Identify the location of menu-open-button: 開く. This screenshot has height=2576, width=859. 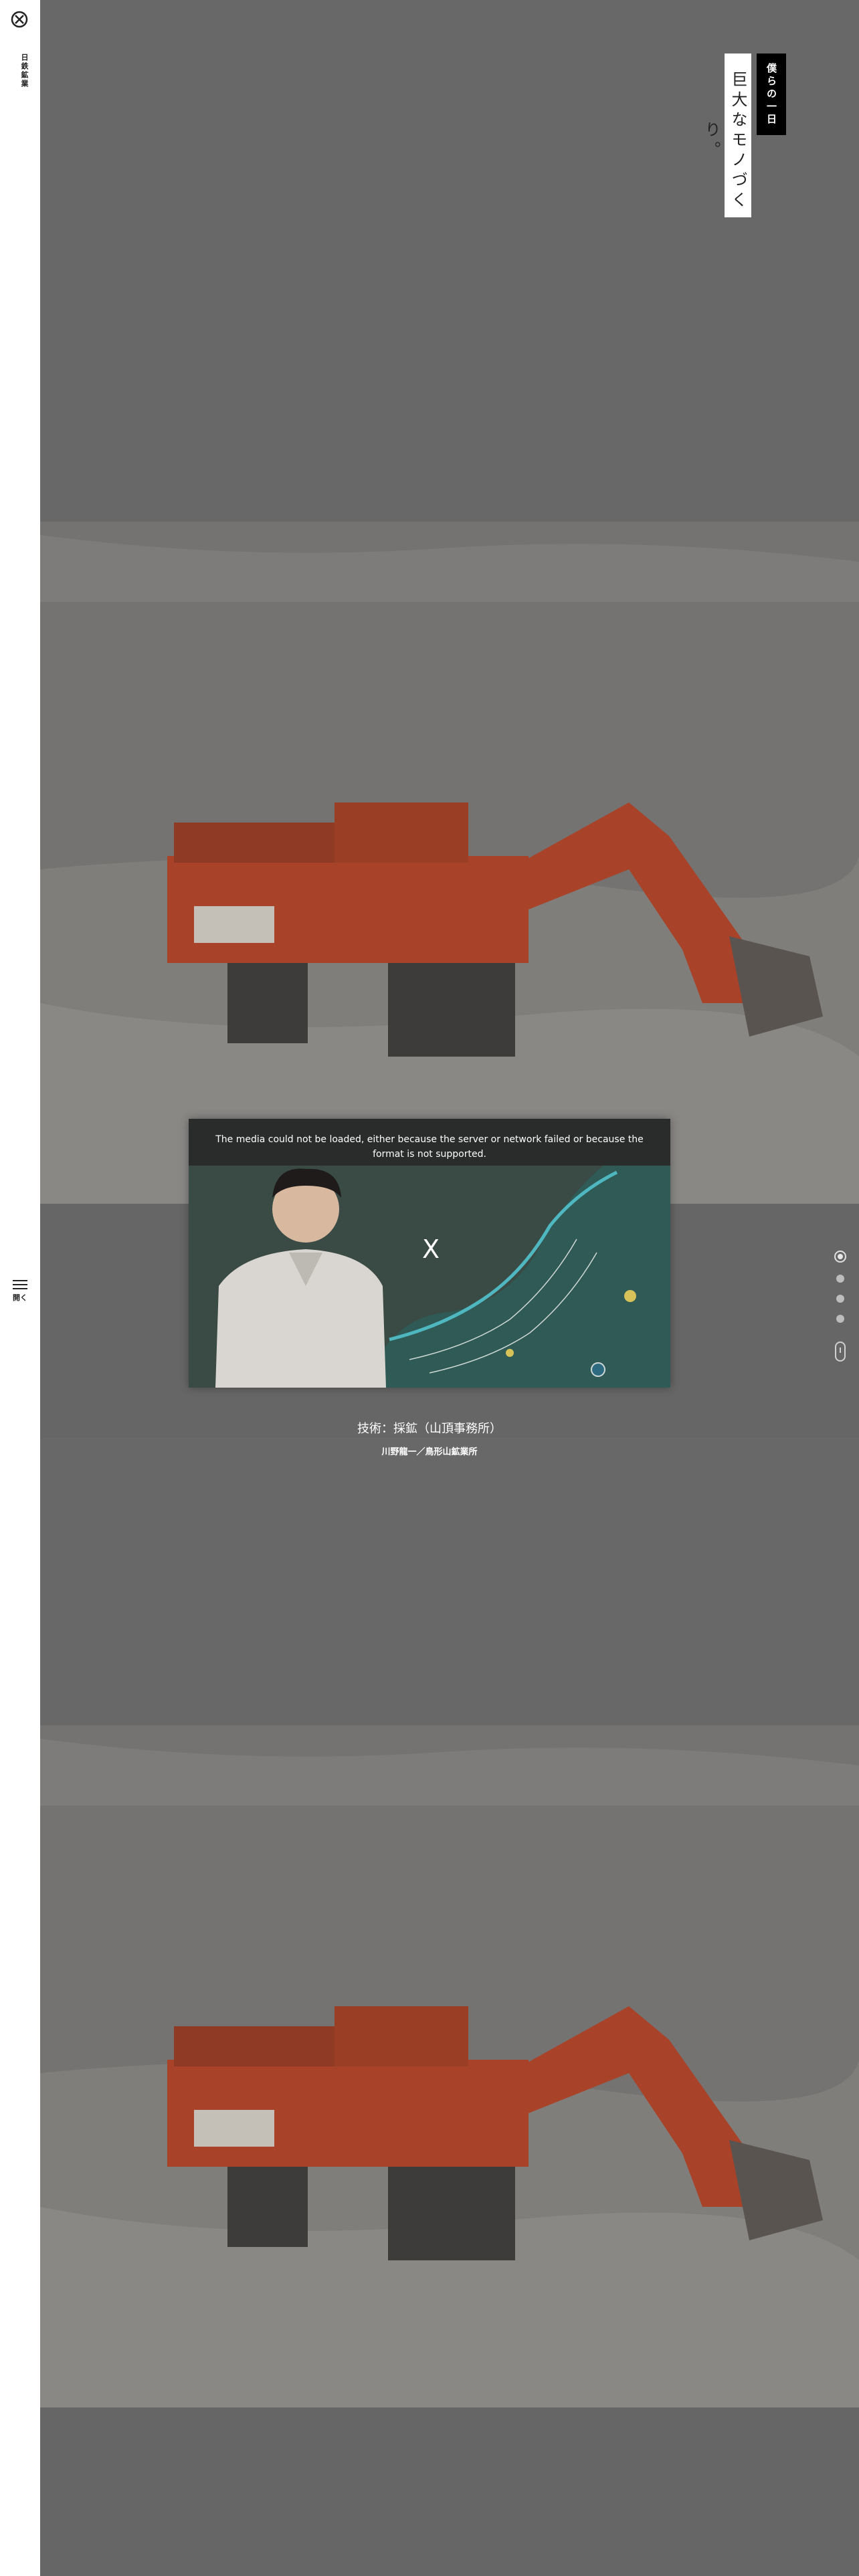
(20, 1290).